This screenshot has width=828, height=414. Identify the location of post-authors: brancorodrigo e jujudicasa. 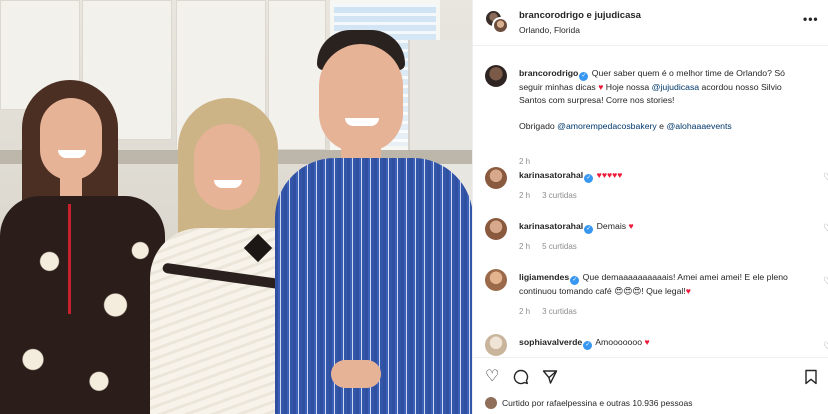
(580, 15).